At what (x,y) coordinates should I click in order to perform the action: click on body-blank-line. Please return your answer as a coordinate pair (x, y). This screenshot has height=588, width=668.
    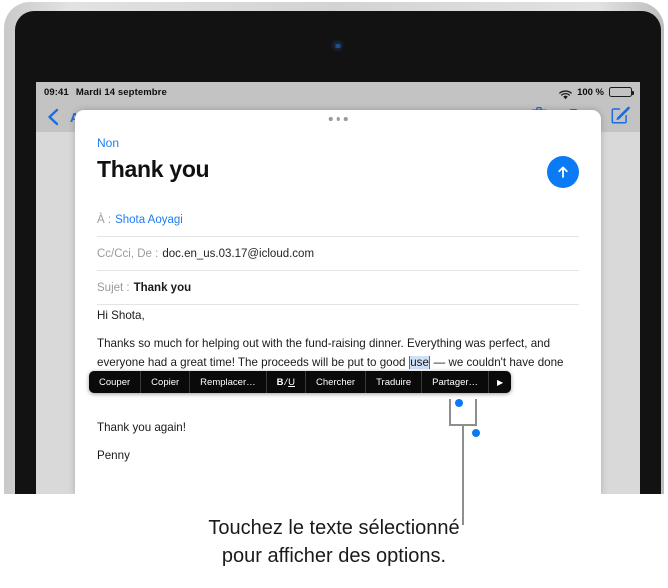
    Looking at the image, I should click on (332, 404).